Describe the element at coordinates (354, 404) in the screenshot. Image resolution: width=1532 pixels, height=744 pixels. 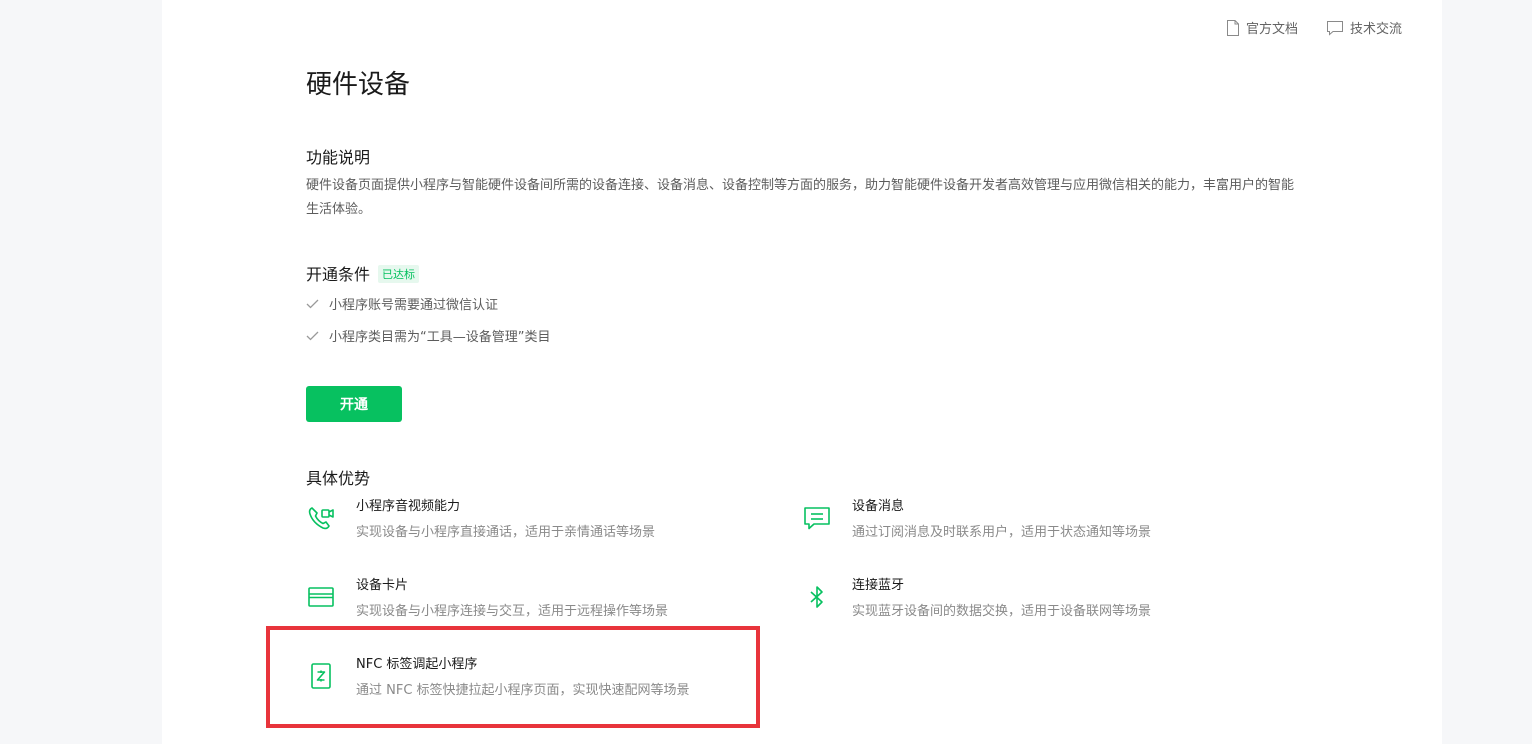
I see `open-button: 开通` at that location.